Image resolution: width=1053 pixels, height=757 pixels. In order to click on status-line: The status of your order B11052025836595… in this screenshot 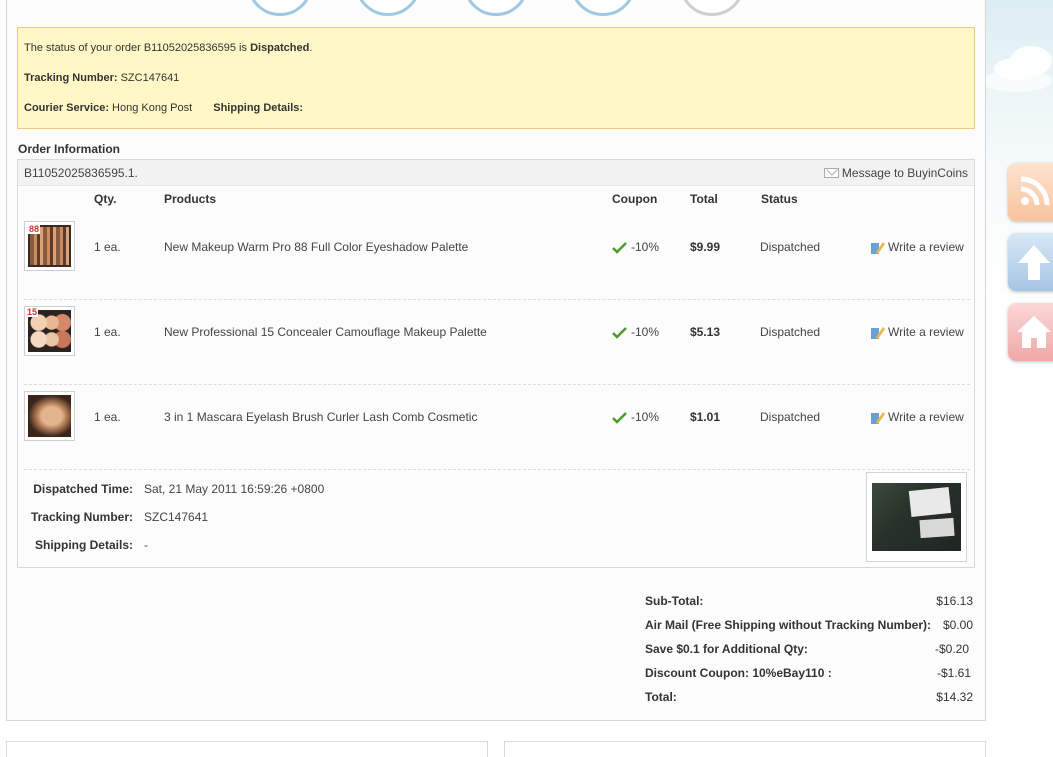, I will do `click(496, 57)`.